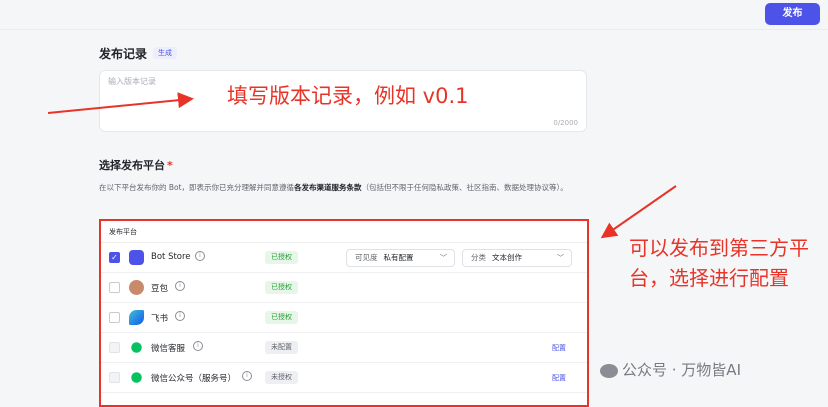  I want to click on status-badge: 未配置, so click(281, 347).